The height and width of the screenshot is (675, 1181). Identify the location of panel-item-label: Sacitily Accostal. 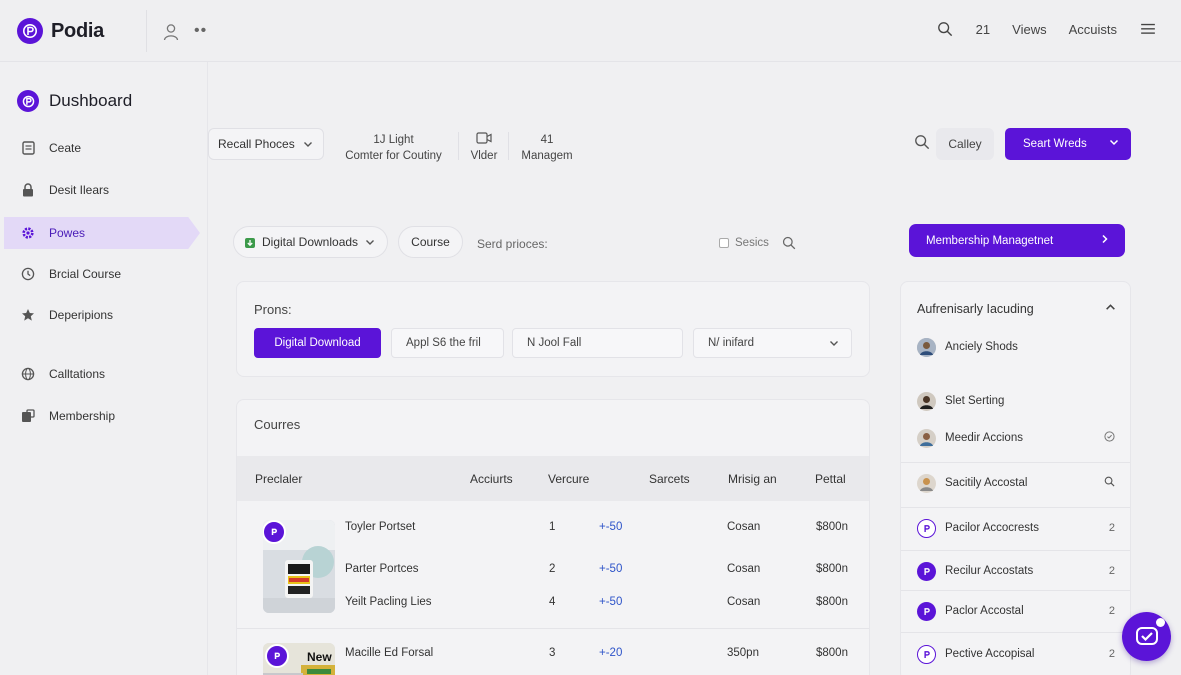
(986, 483).